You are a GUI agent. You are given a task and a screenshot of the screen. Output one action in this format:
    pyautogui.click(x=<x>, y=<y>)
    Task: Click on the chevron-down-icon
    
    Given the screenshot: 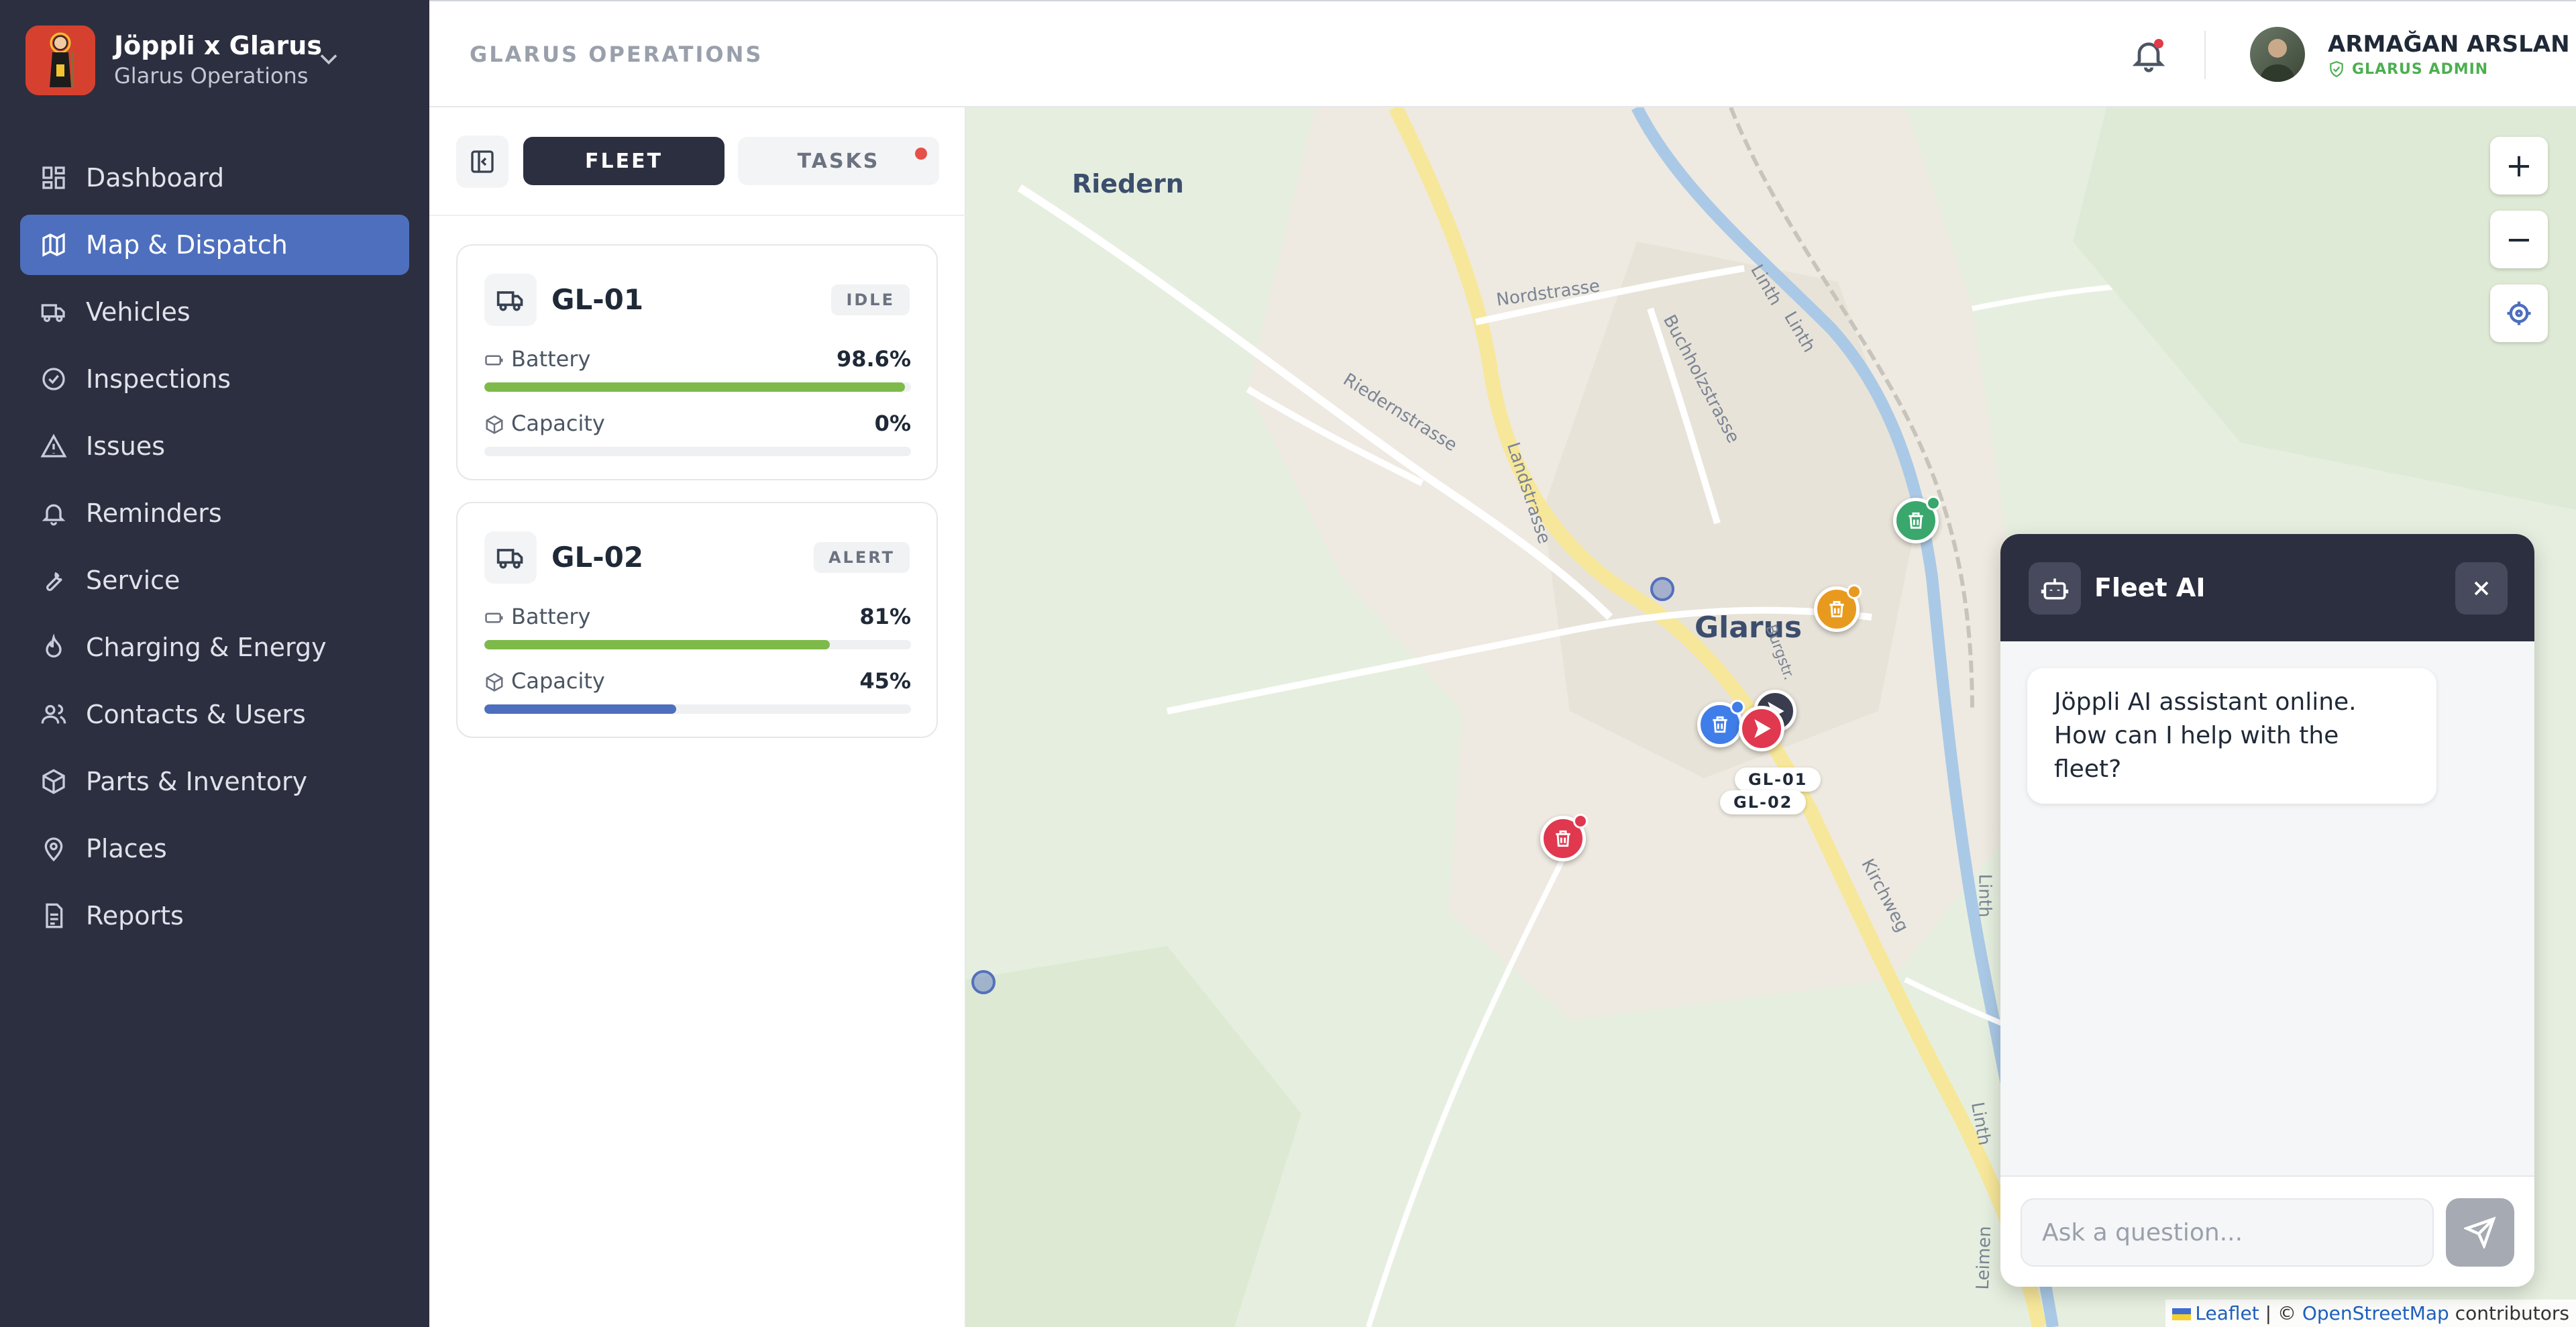 What is the action you would take?
    pyautogui.click(x=328, y=59)
    